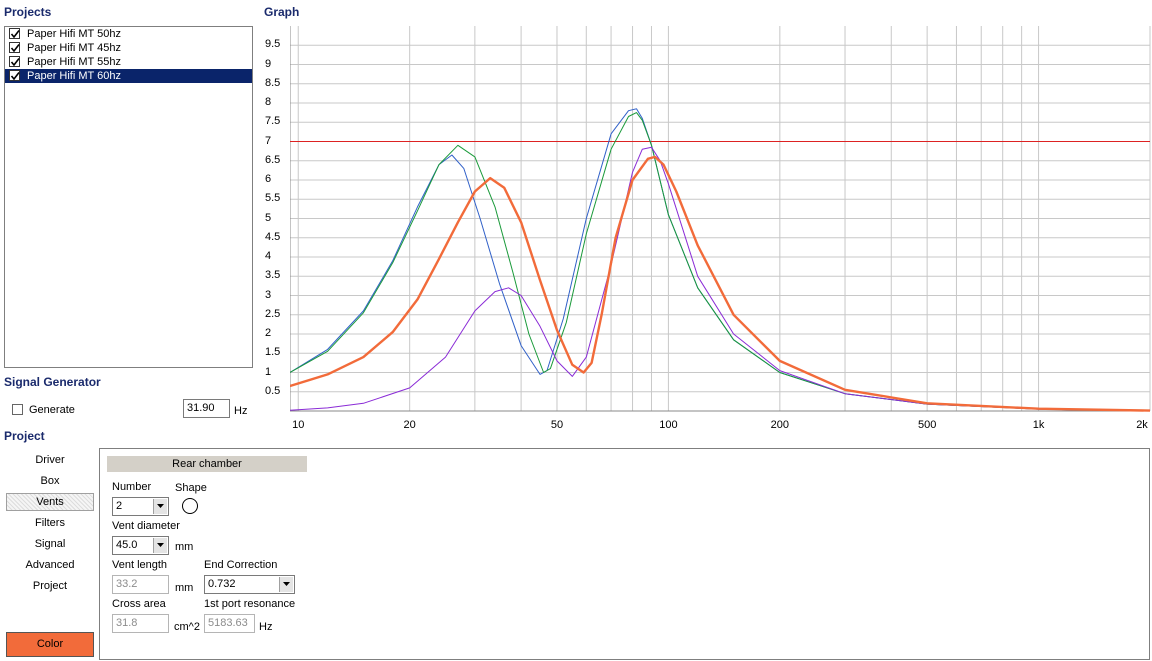  Describe the element at coordinates (268, 256) in the screenshot. I see `y-tick-label: 4` at that location.